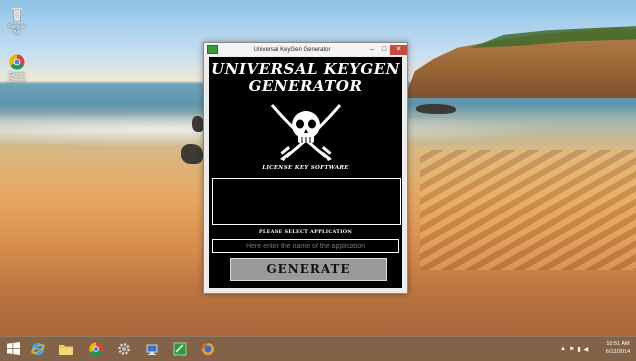 Image resolution: width=636 pixels, height=361 pixels. What do you see at coordinates (578, 349) in the screenshot?
I see `network-status-icon: ▮` at bounding box center [578, 349].